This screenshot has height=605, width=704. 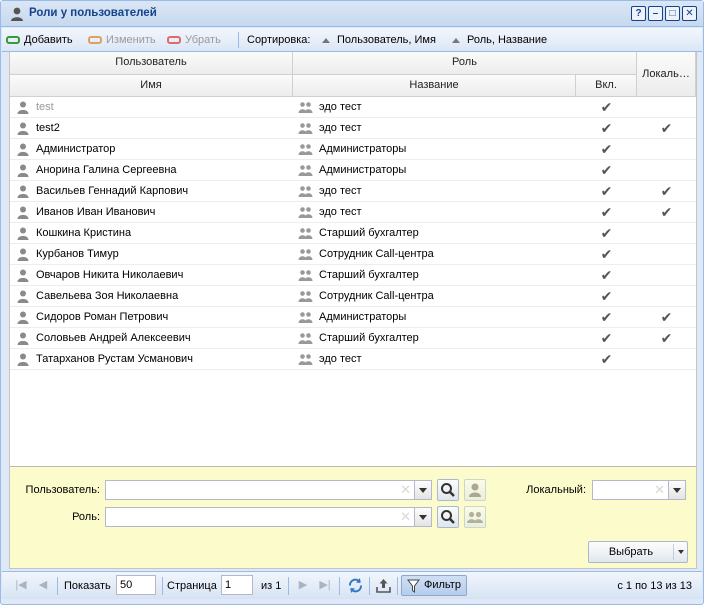 I want to click on table-row: Кошкина Кристина Старший бухгалтер ✔, so click(x=353, y=233).